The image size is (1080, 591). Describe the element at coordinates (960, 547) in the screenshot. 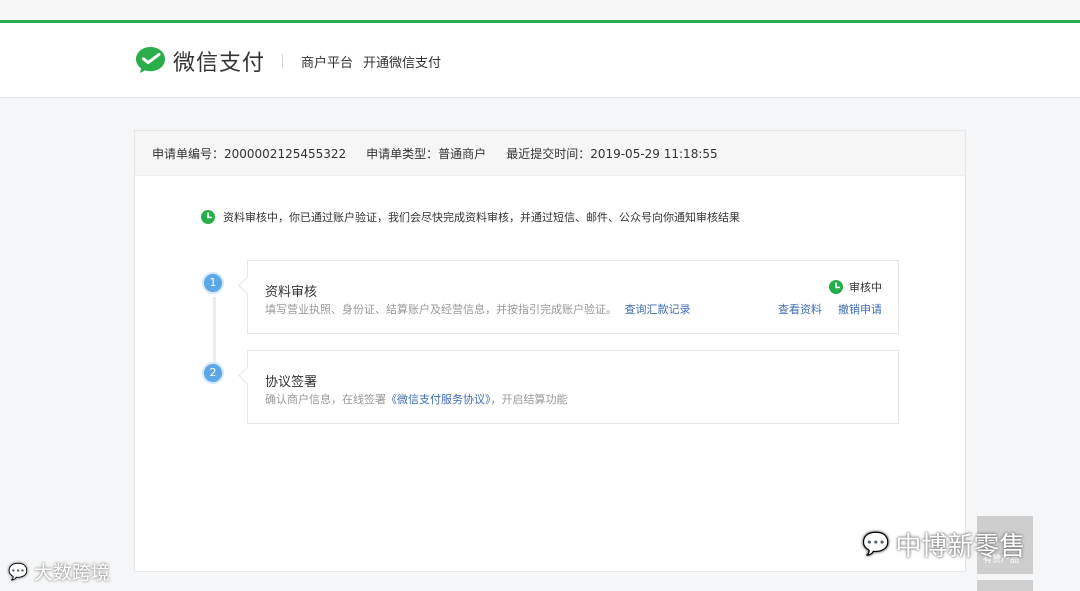

I see `watermark-right-text: 中博新零售` at that location.